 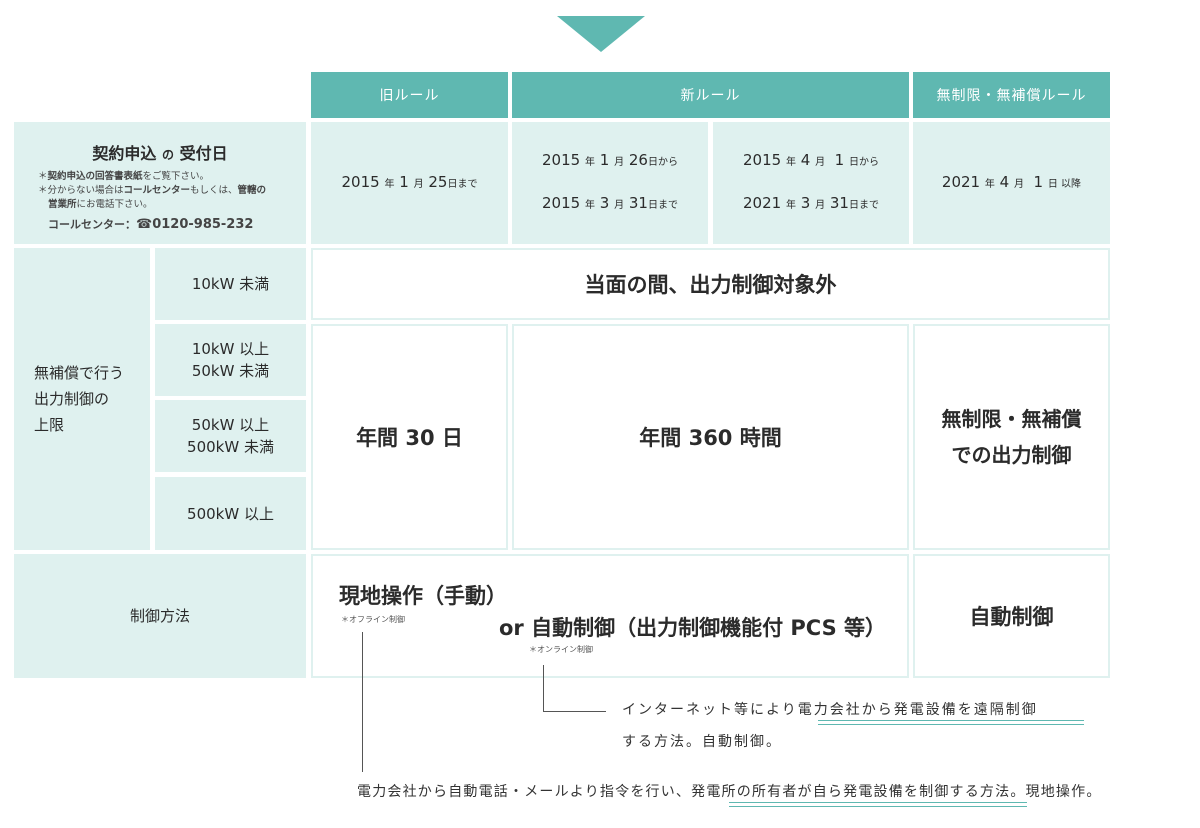 I want to click on limit-label-line: 無補償で行う, so click(x=79, y=373).